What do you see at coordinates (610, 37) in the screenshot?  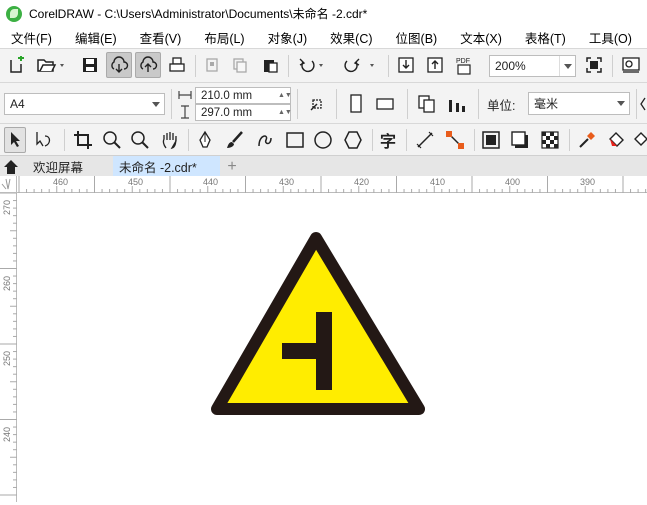 I see `menu-tools: 工具(O)` at bounding box center [610, 37].